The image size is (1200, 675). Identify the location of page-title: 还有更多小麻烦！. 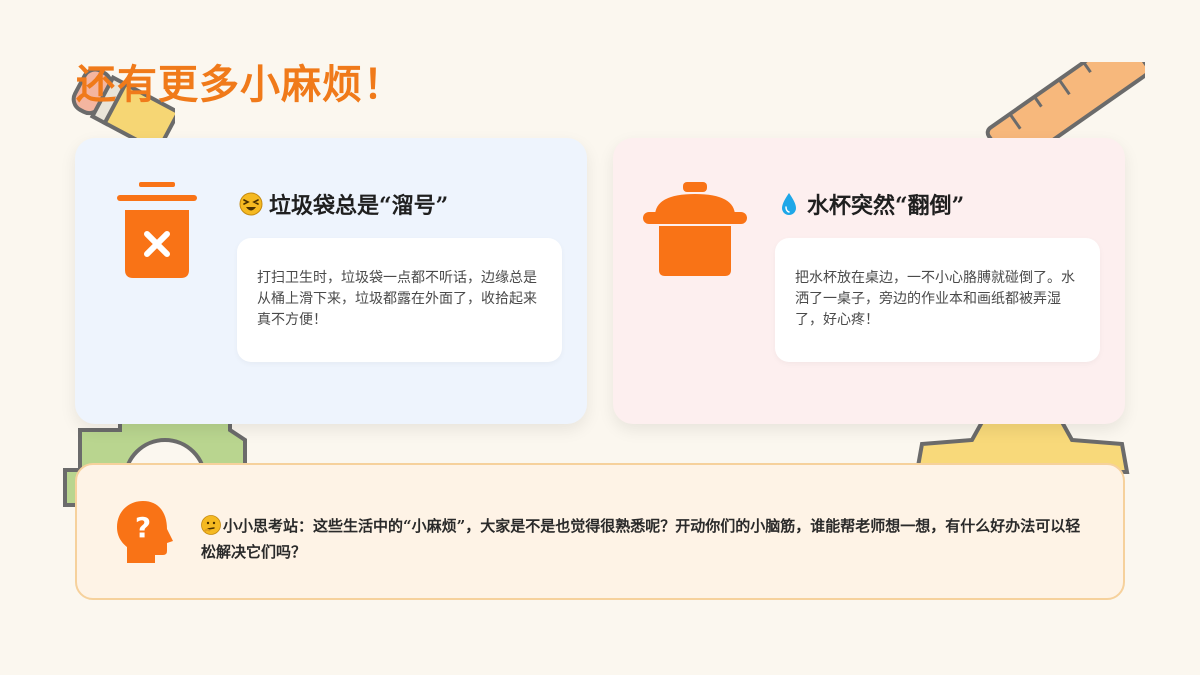
(240, 84).